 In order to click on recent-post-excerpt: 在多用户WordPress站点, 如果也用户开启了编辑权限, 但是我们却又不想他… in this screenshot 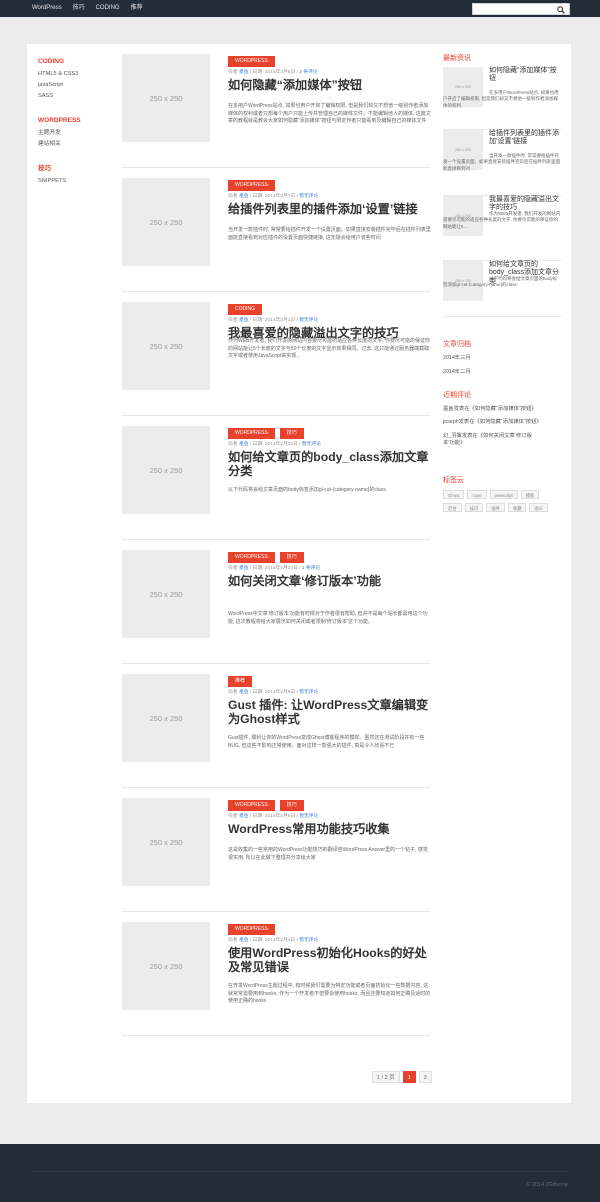, I will do `click(501, 99)`.